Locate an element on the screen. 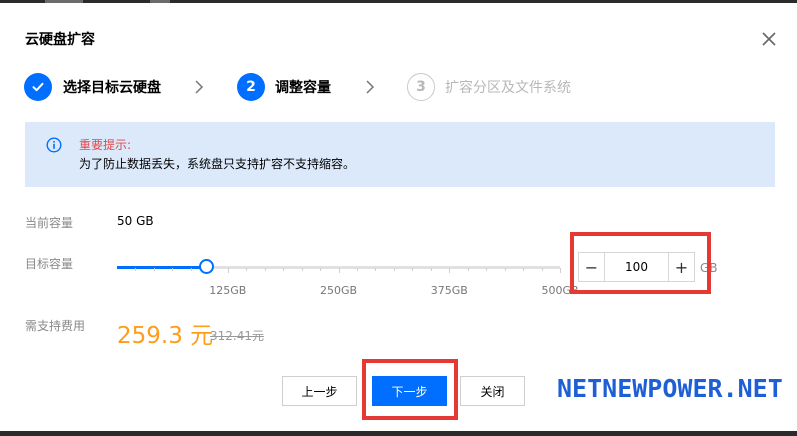 Image resolution: width=797 pixels, height=436 pixels. highlight-box-stepper is located at coordinates (640, 263).